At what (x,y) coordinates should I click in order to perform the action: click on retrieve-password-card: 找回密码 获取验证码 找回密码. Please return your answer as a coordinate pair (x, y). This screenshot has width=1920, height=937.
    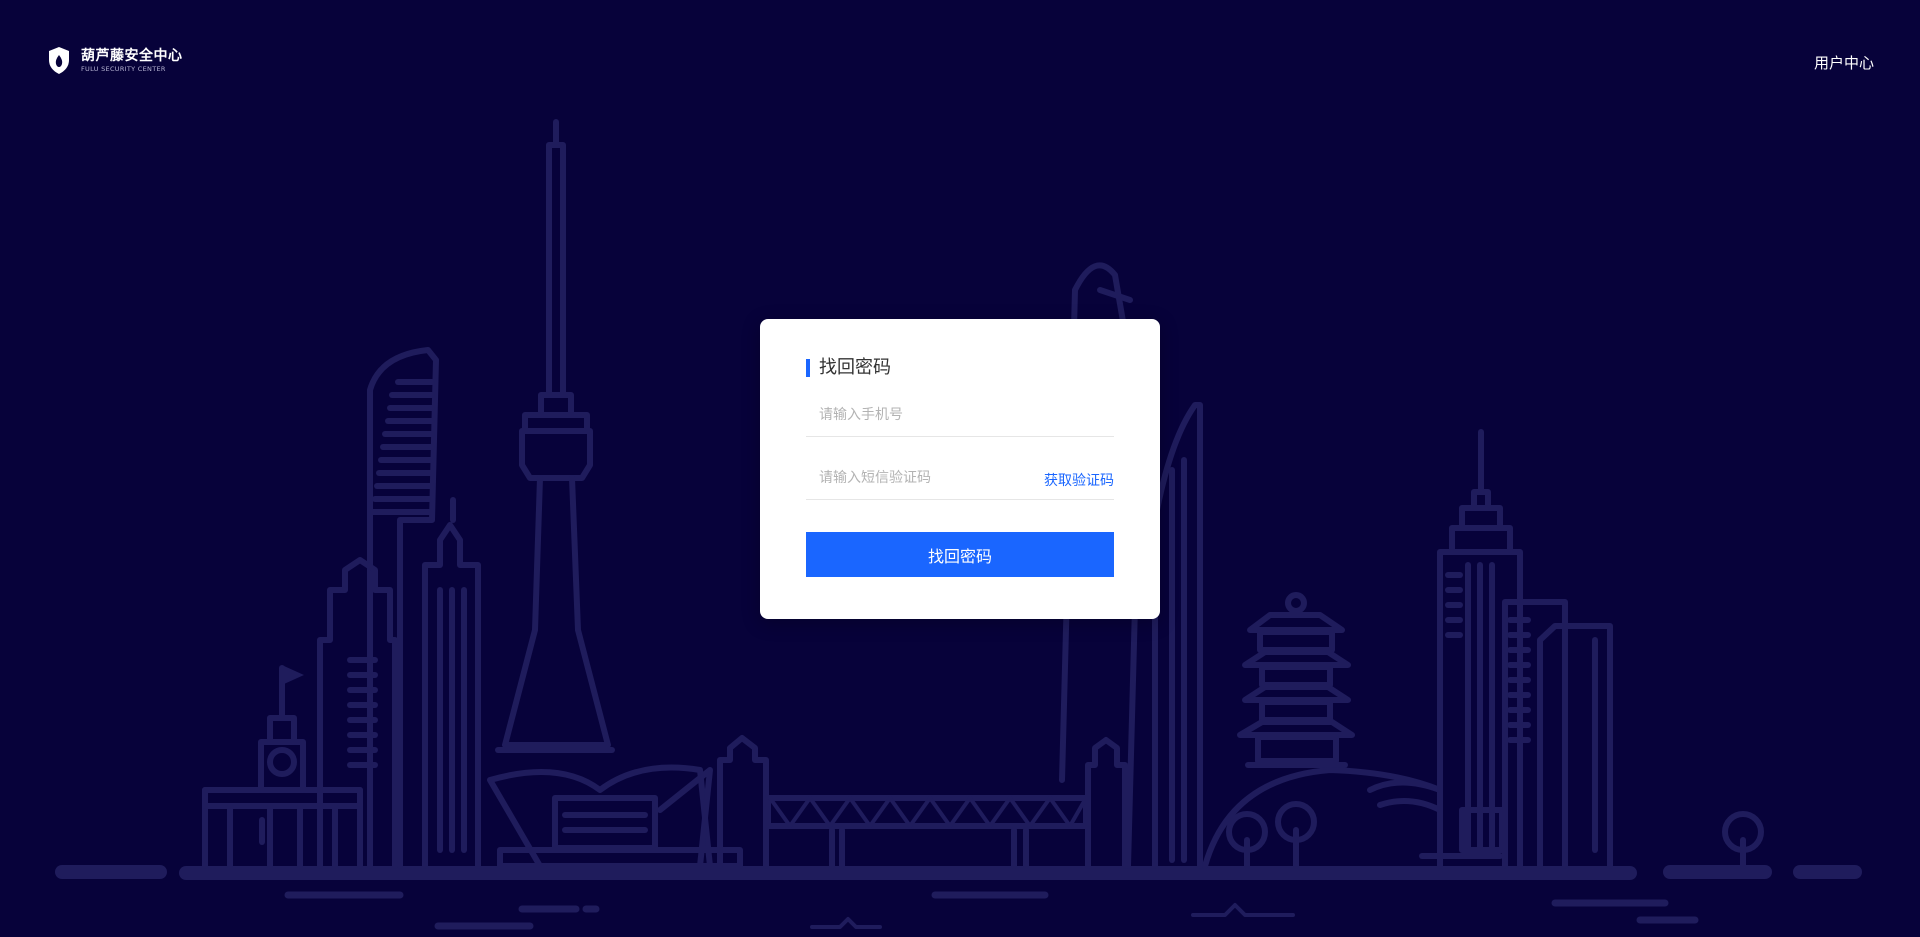
    Looking at the image, I should click on (960, 469).